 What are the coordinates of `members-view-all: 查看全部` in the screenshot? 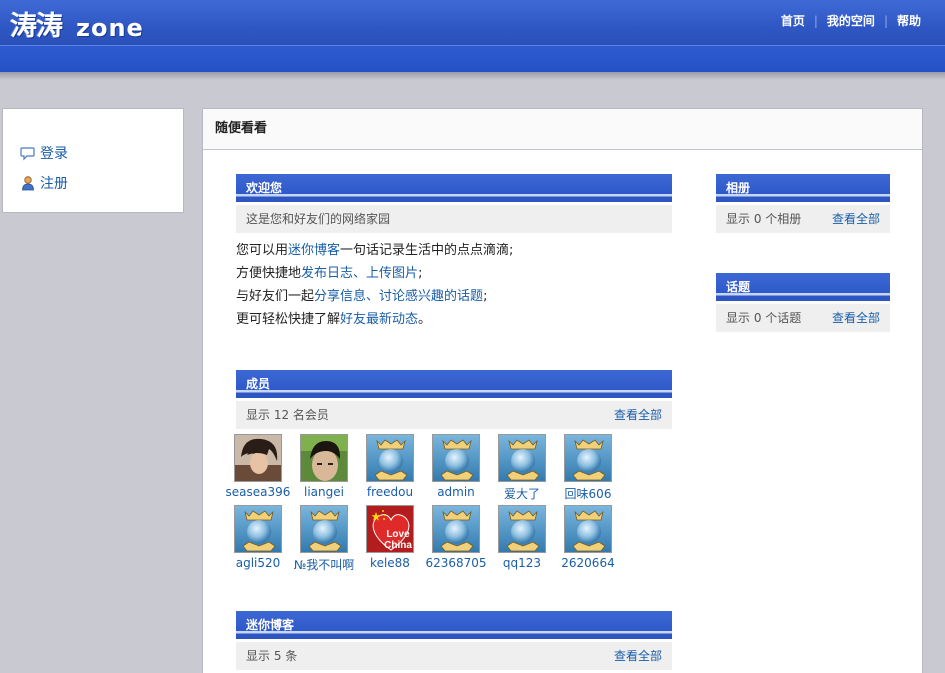 It's located at (638, 415).